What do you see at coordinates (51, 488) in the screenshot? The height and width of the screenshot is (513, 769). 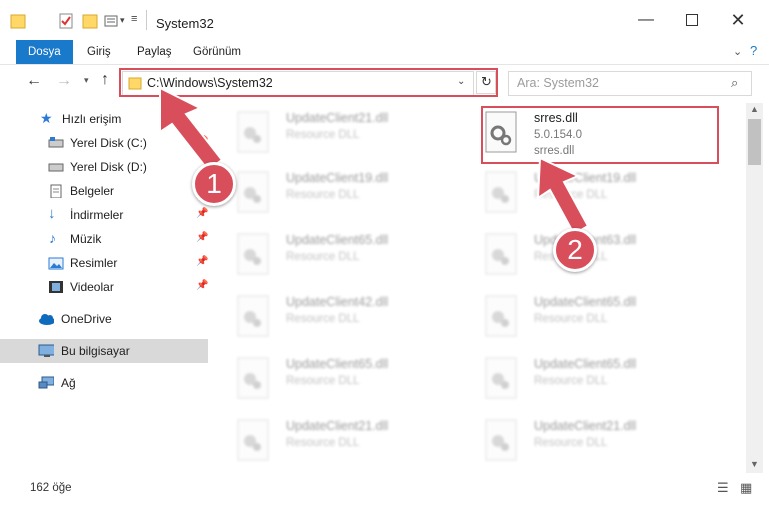 I see `item-count: 162 öğe` at bounding box center [51, 488].